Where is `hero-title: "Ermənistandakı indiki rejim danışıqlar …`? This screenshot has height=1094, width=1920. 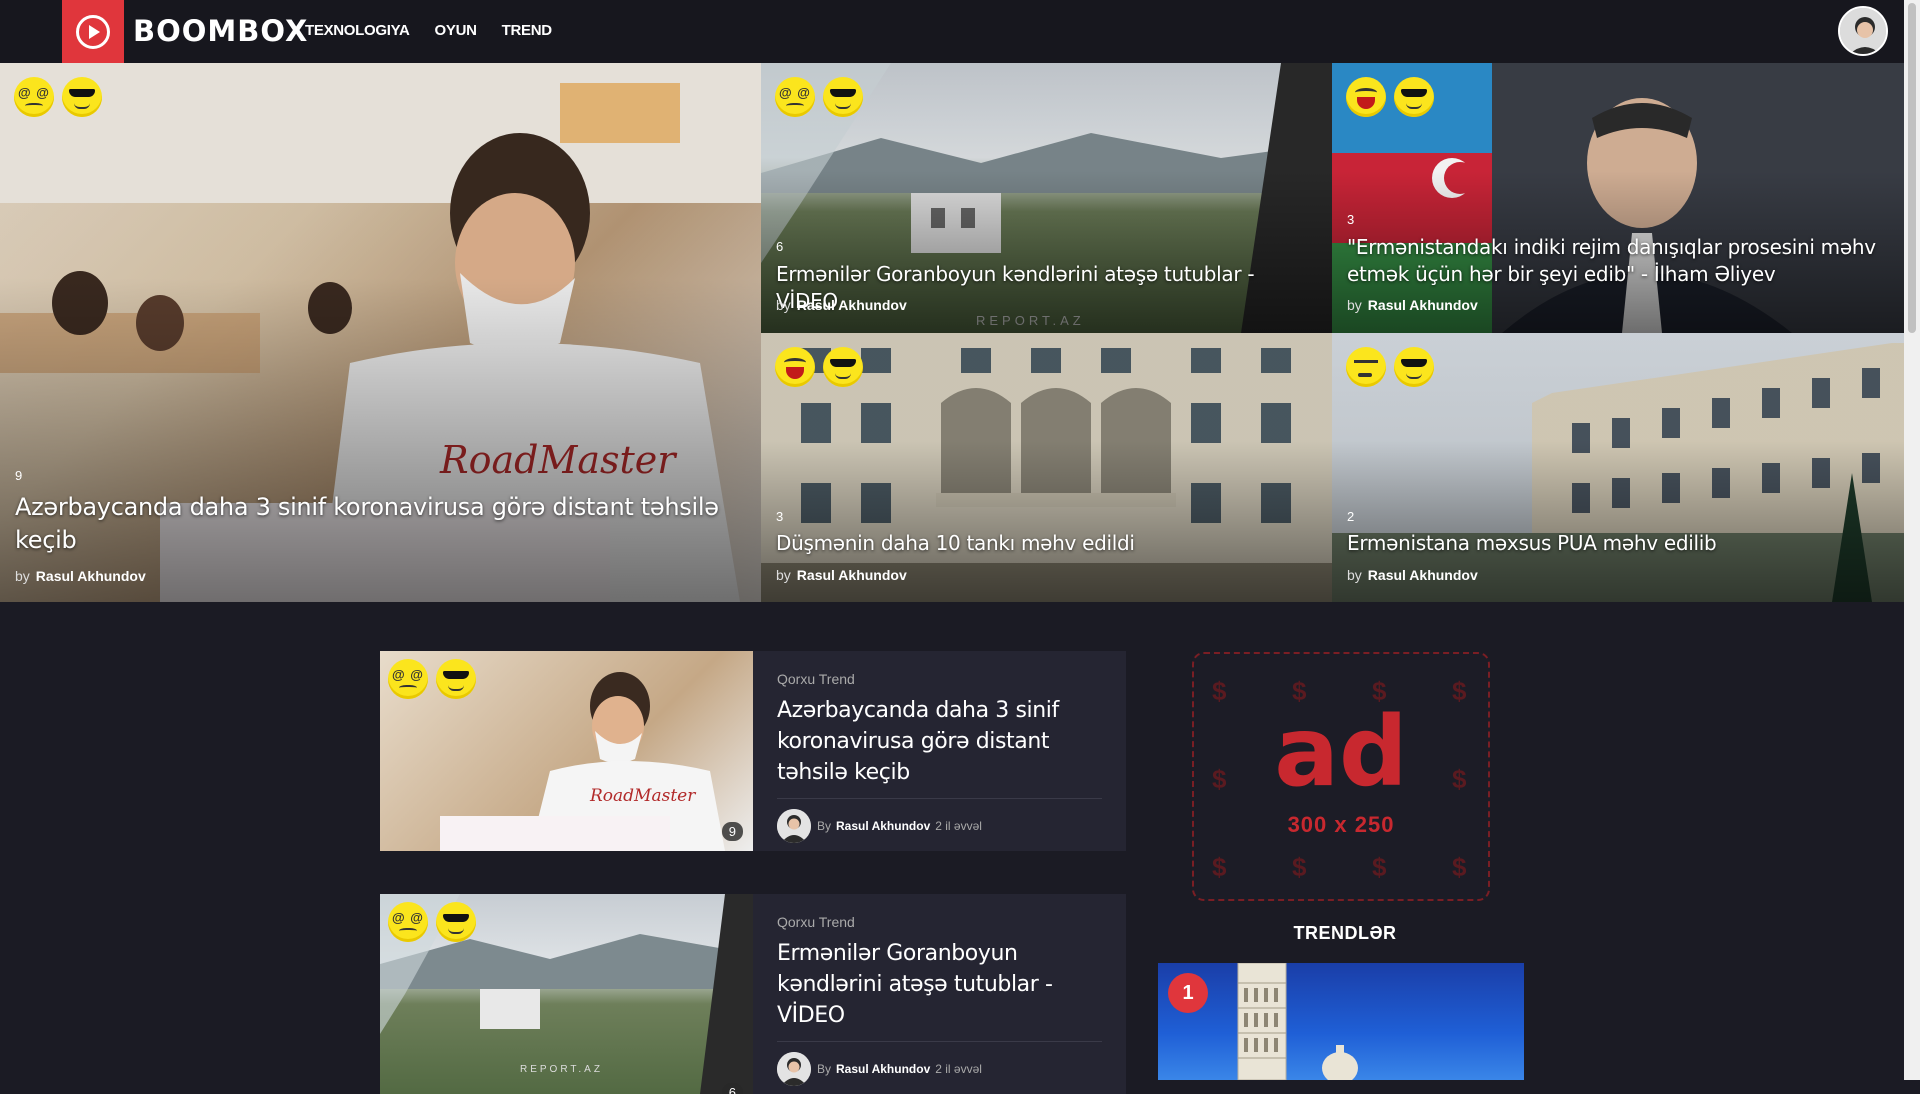 hero-title: "Ermənistandakı indiki rejim danışıqlar … is located at coordinates (1615, 261).